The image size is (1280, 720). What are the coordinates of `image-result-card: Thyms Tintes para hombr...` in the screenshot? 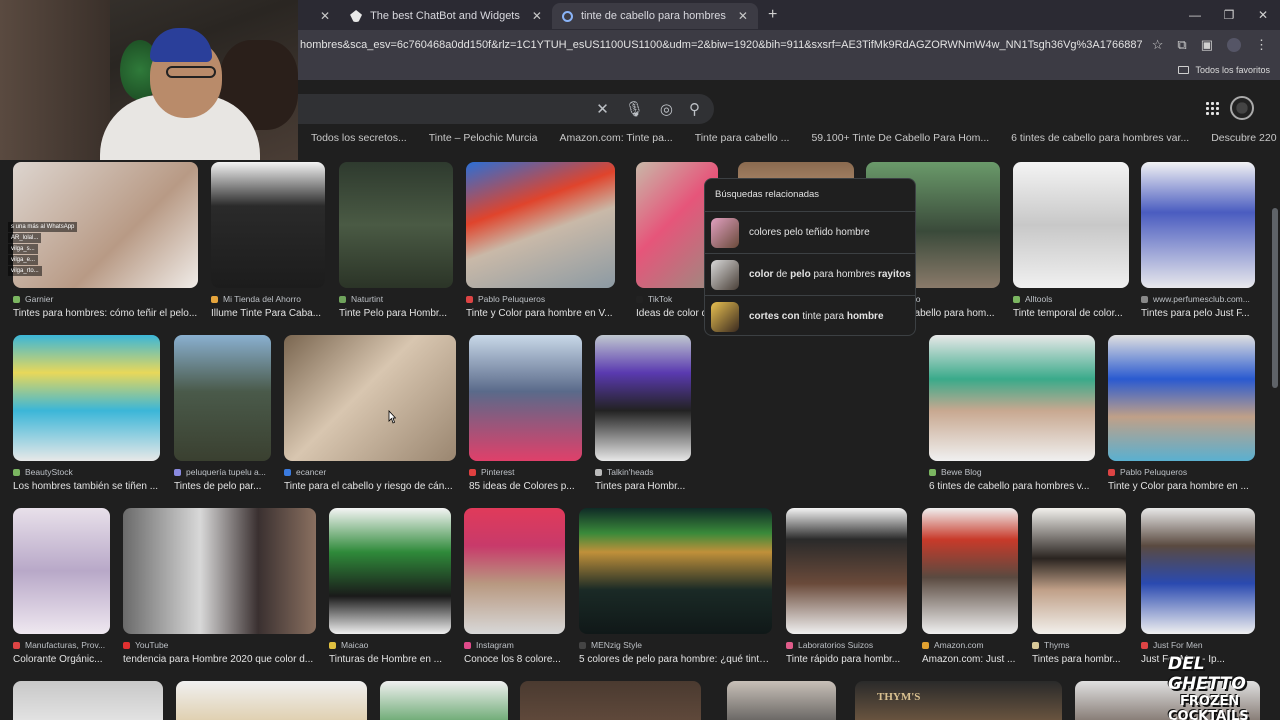 It's located at (1079, 586).